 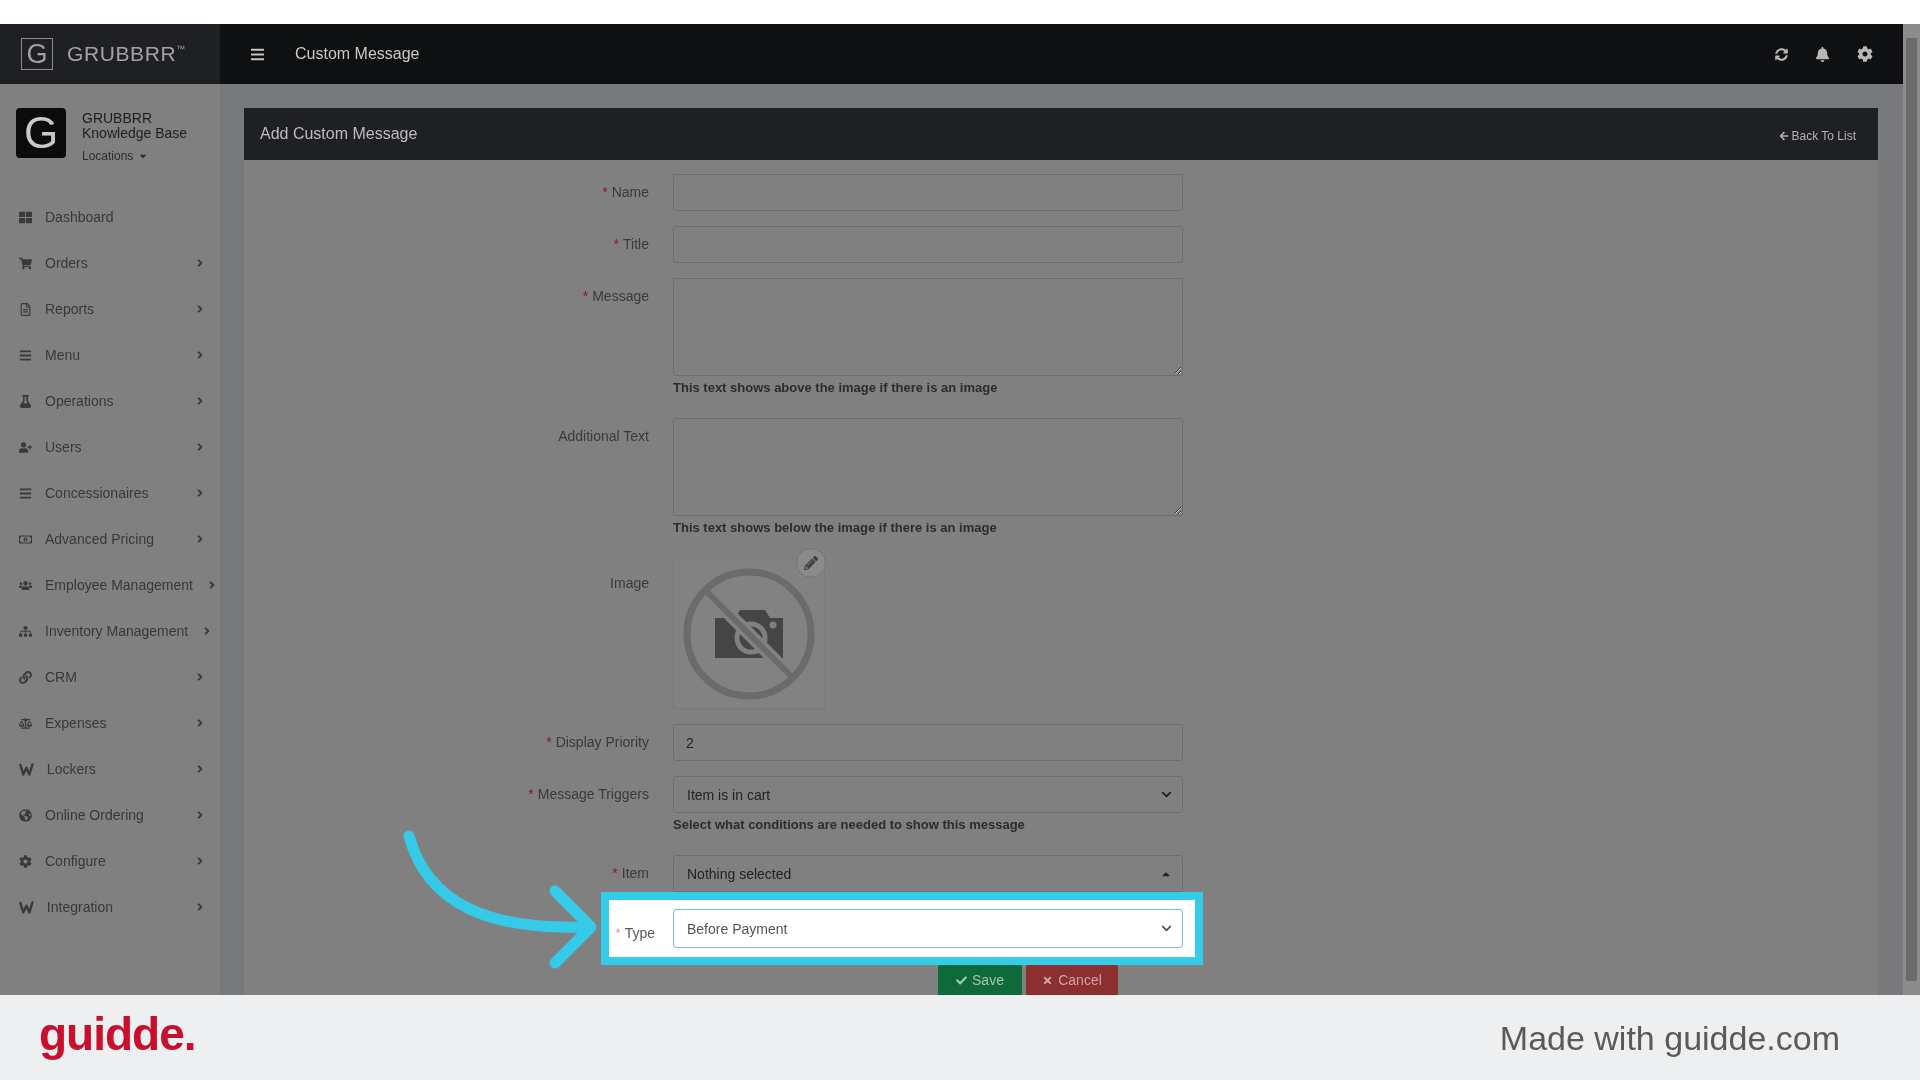 I want to click on field-label: Image, so click(x=629, y=583).